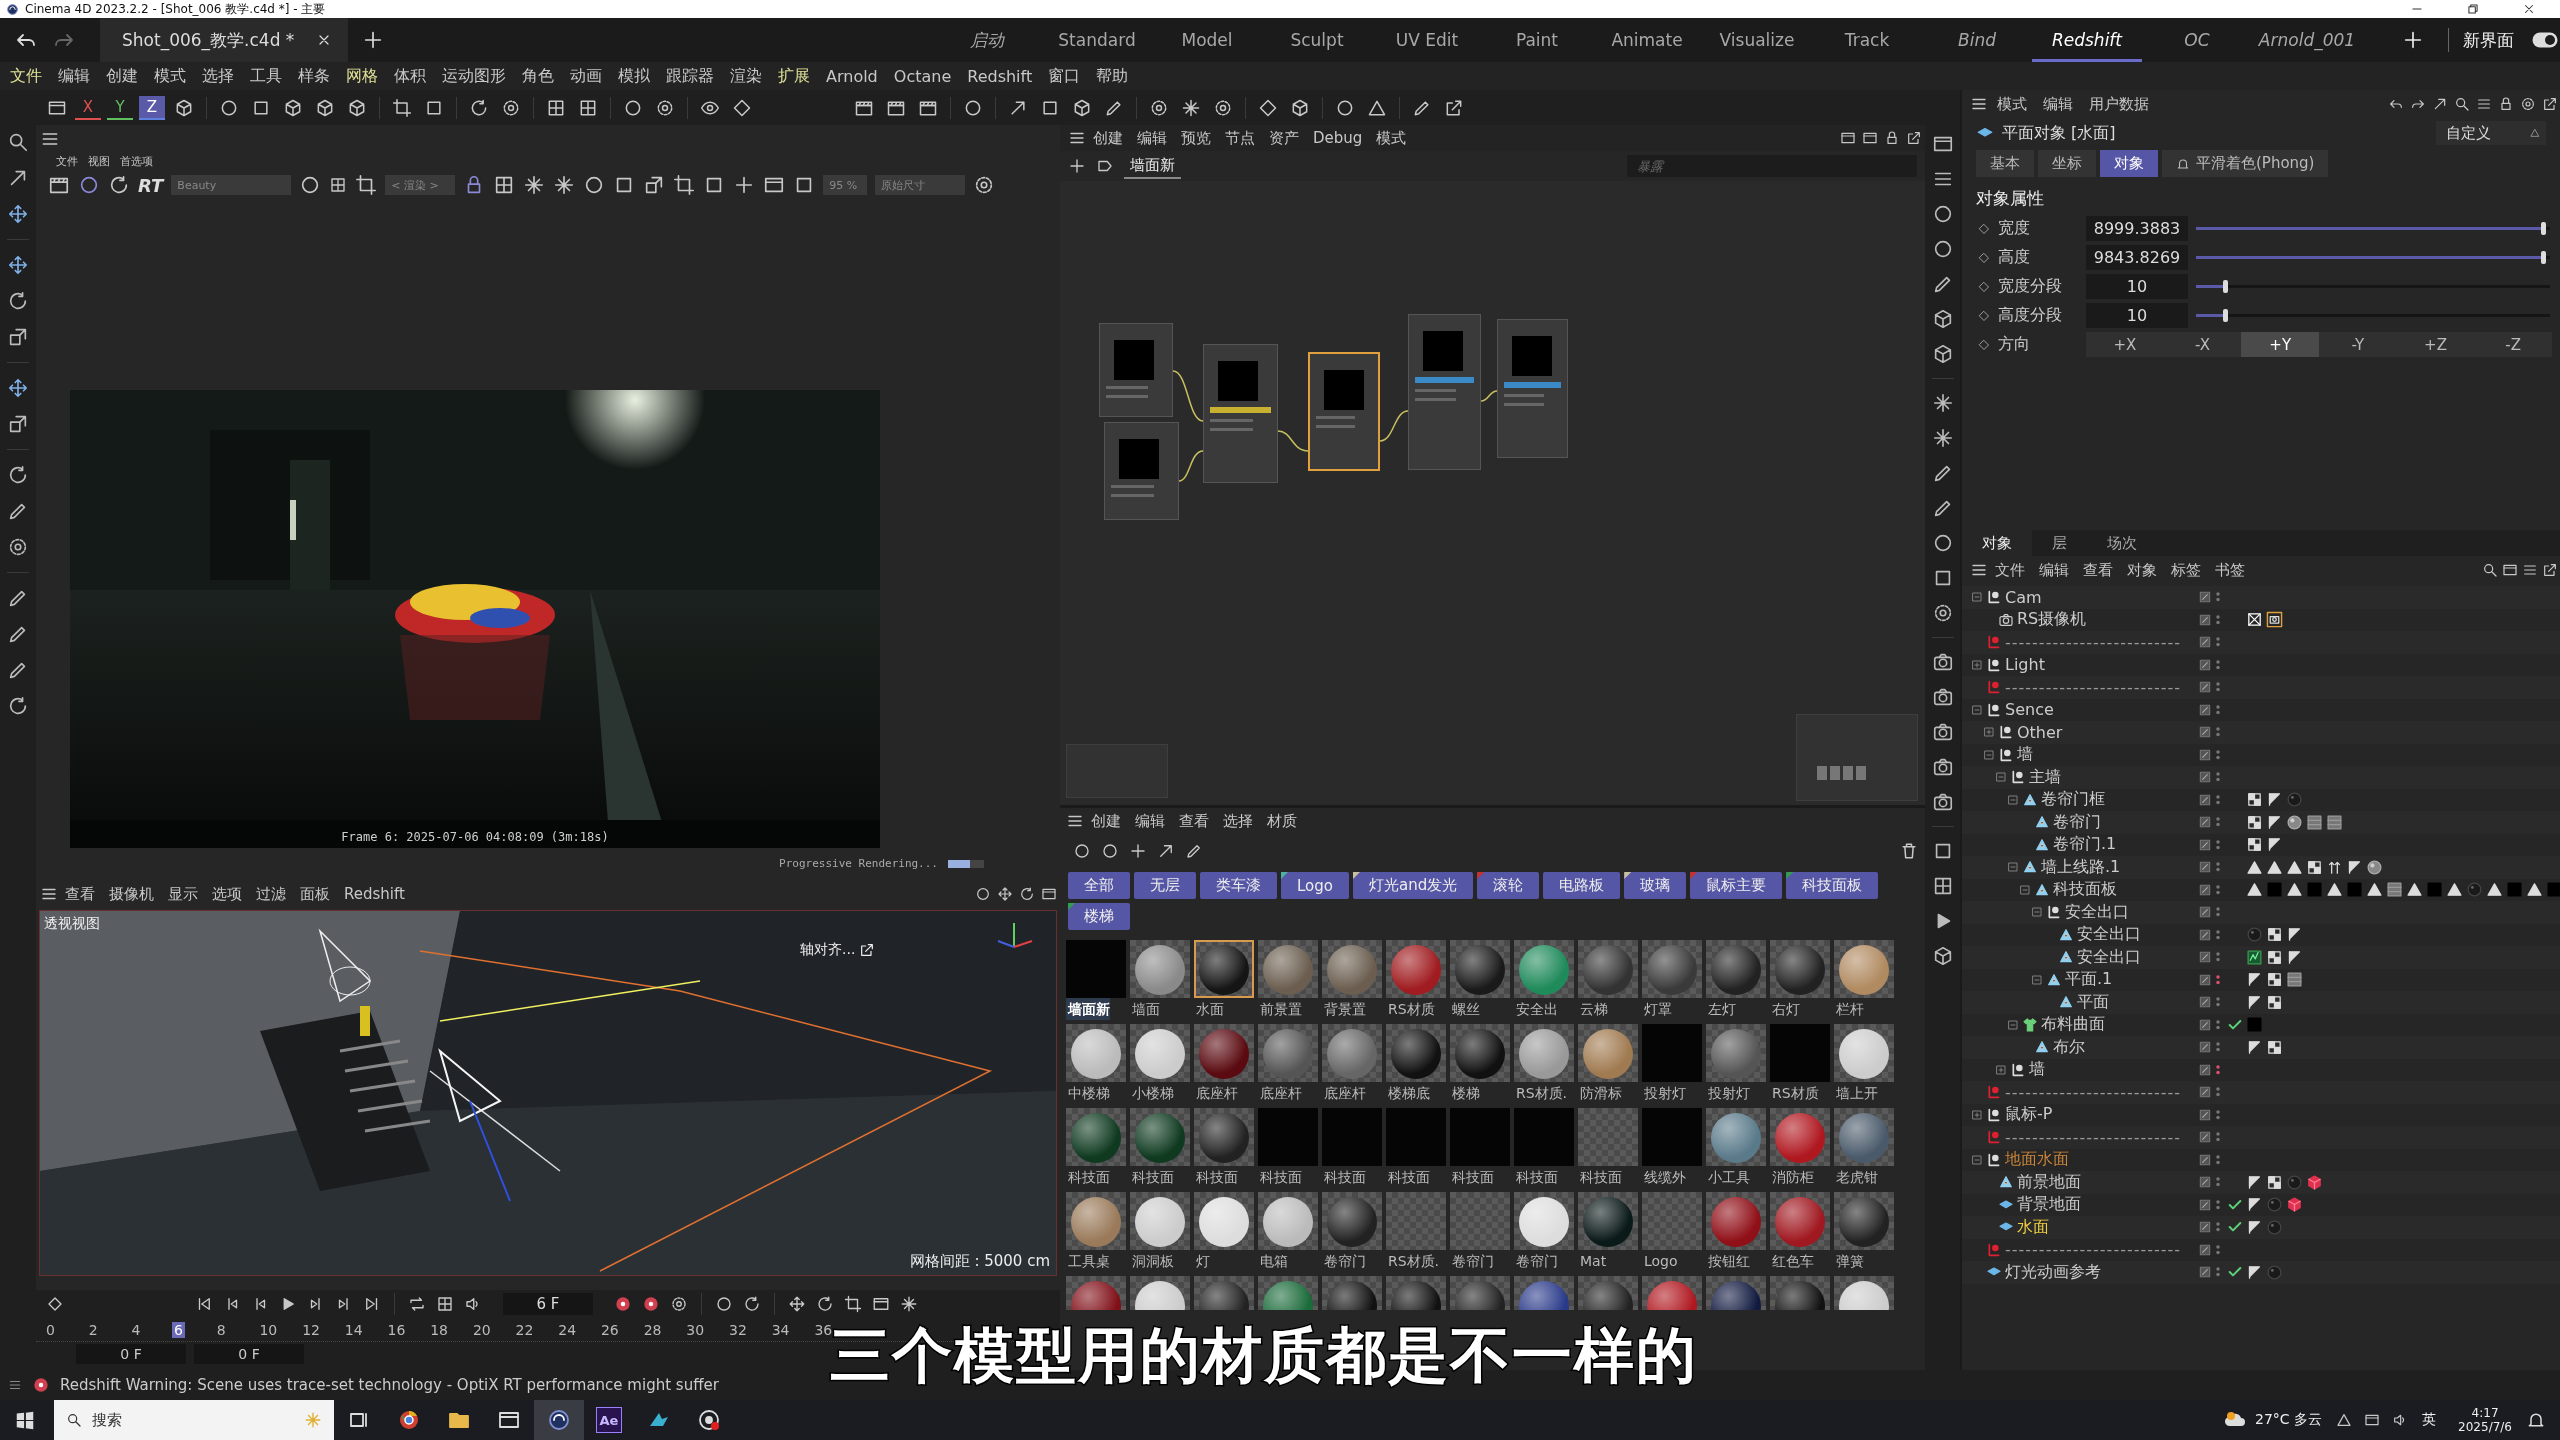  What do you see at coordinates (131, 894) in the screenshot?
I see `menu-item: 摄像机` at bounding box center [131, 894].